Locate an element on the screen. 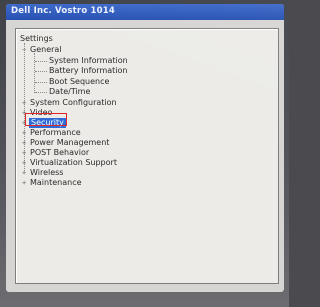  expander-general: − is located at coordinates (25, 50).